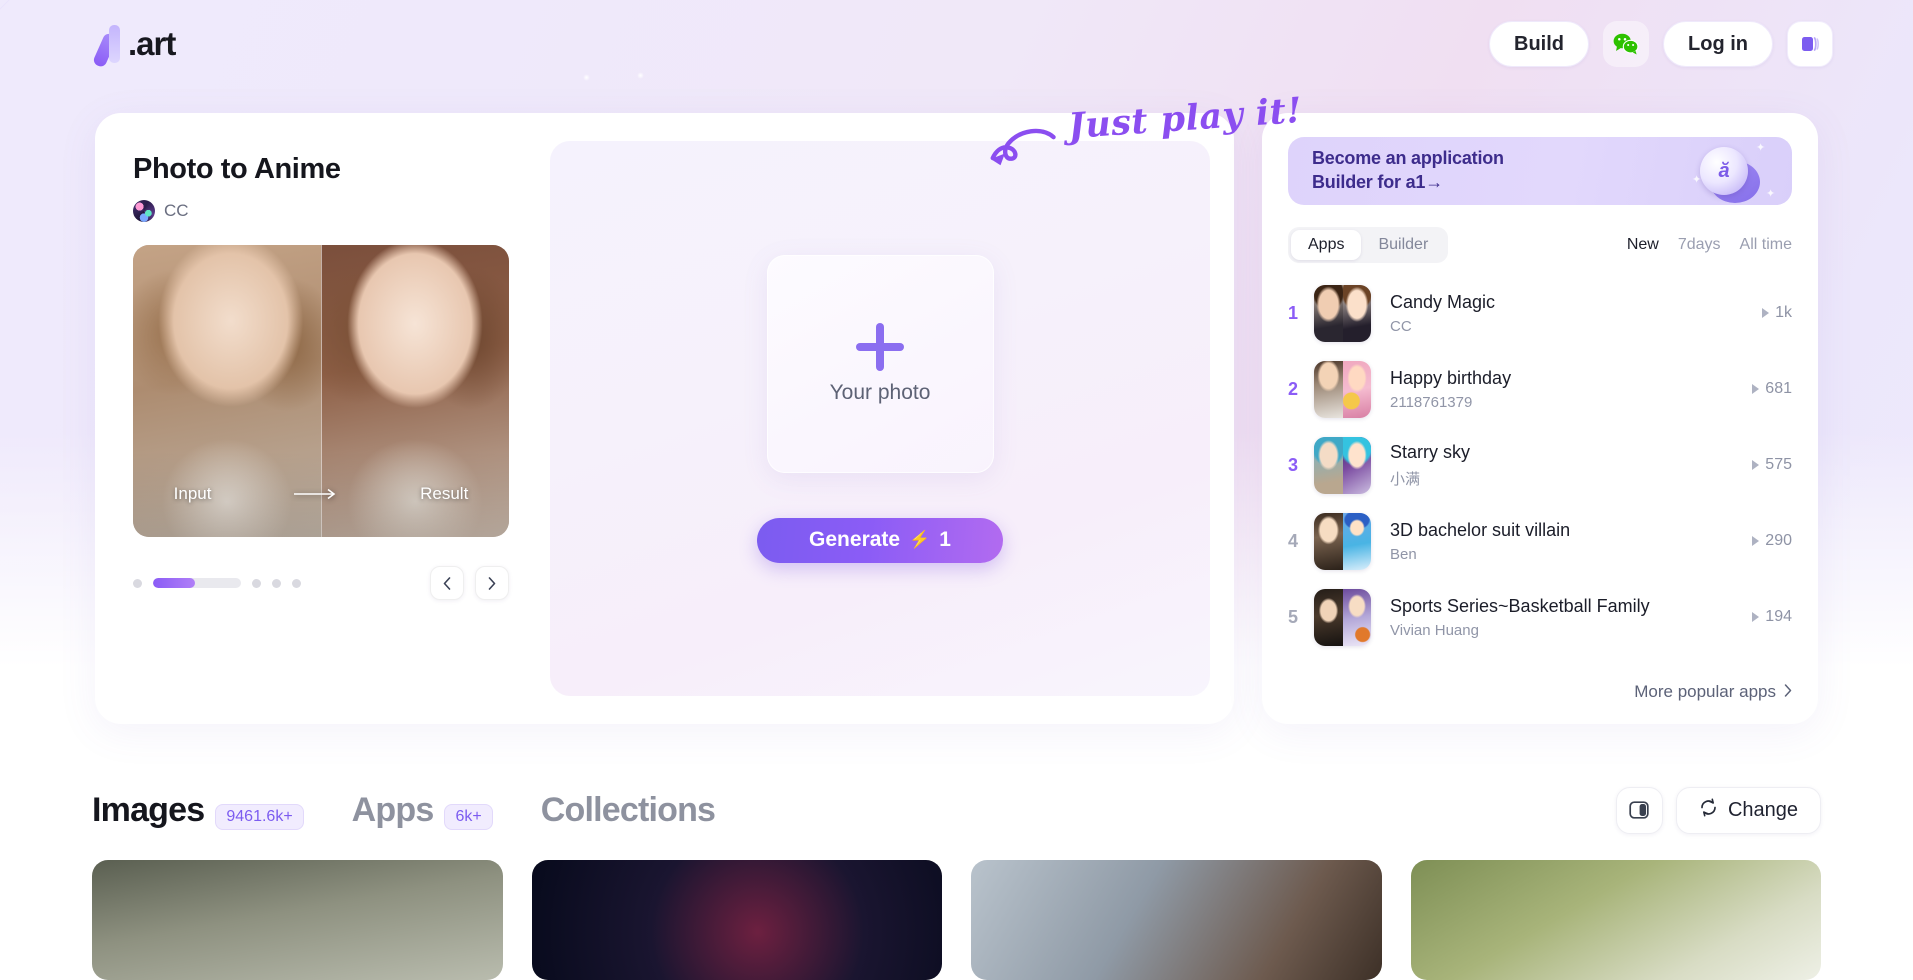 This screenshot has width=1913, height=980. Describe the element at coordinates (447, 583) in the screenshot. I see `carousel-prev-button` at that location.